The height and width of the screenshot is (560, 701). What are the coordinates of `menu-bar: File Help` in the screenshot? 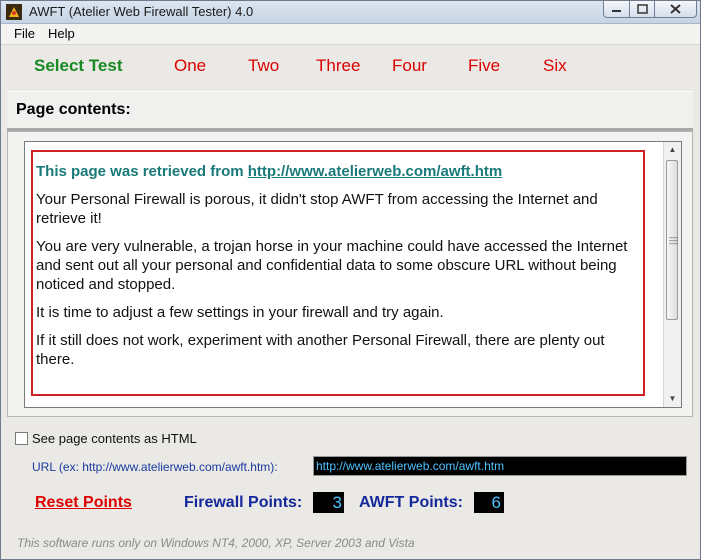 It's located at (350, 34).